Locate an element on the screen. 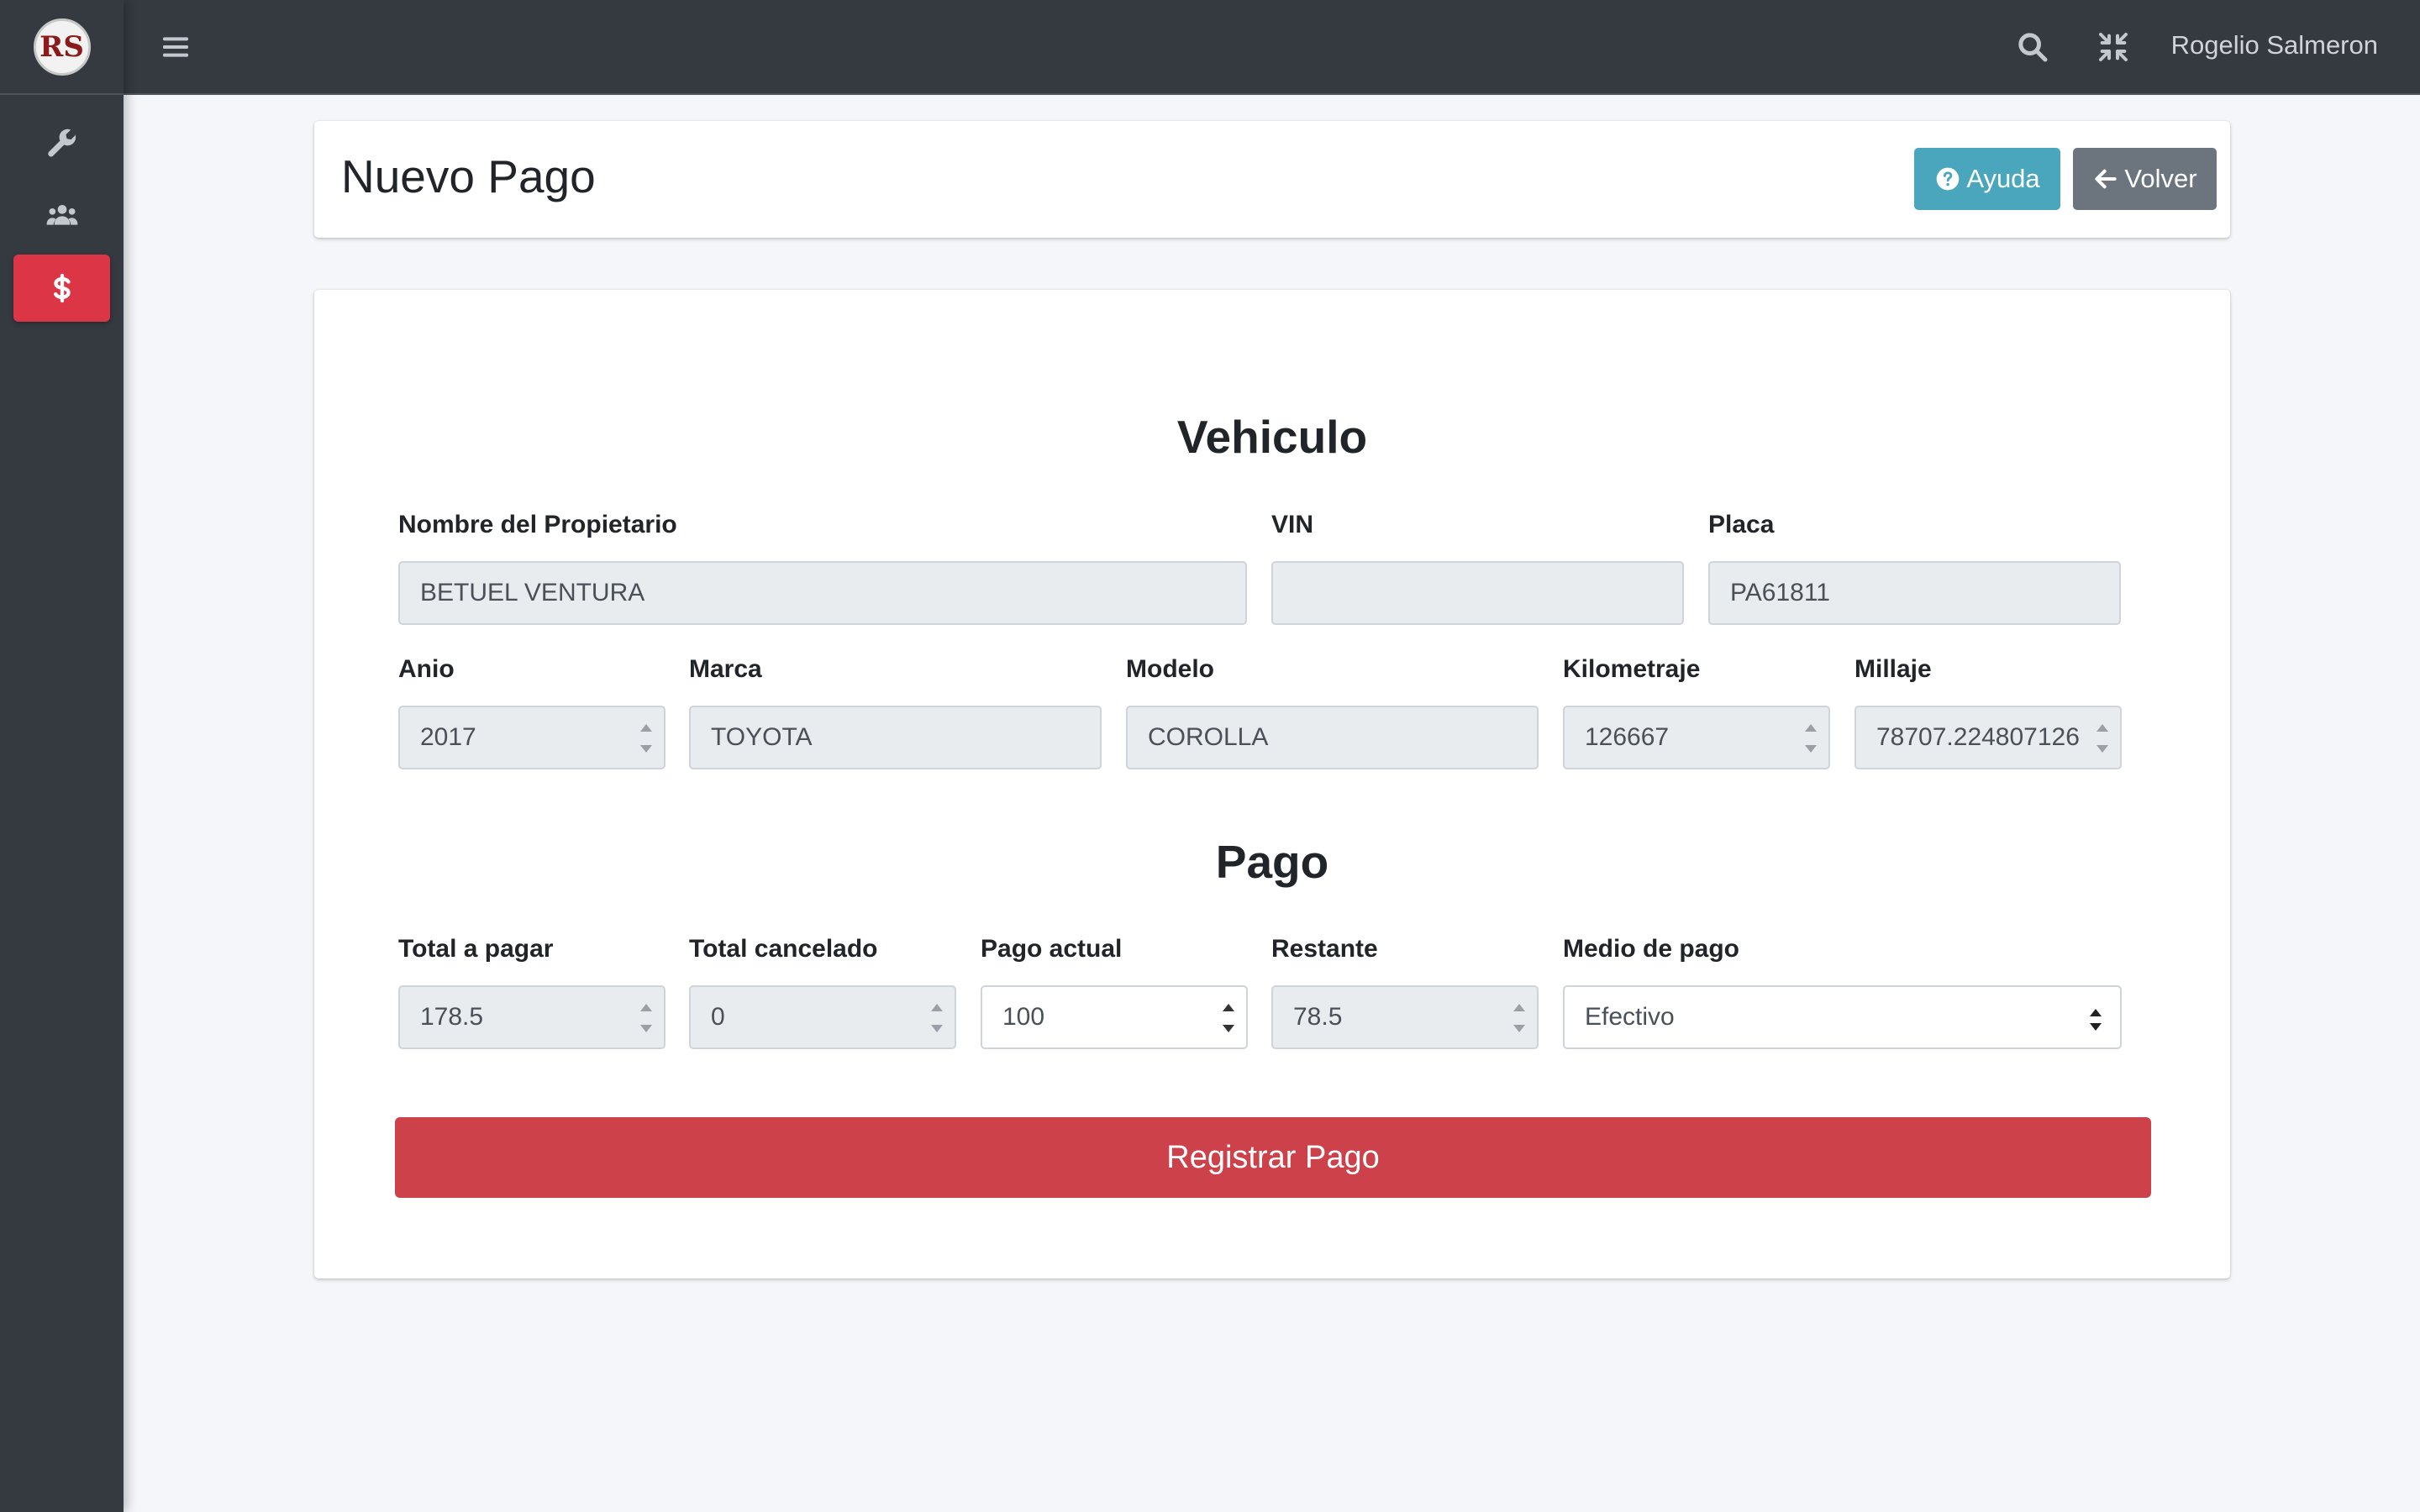  year-label: Anio is located at coordinates (427, 669).